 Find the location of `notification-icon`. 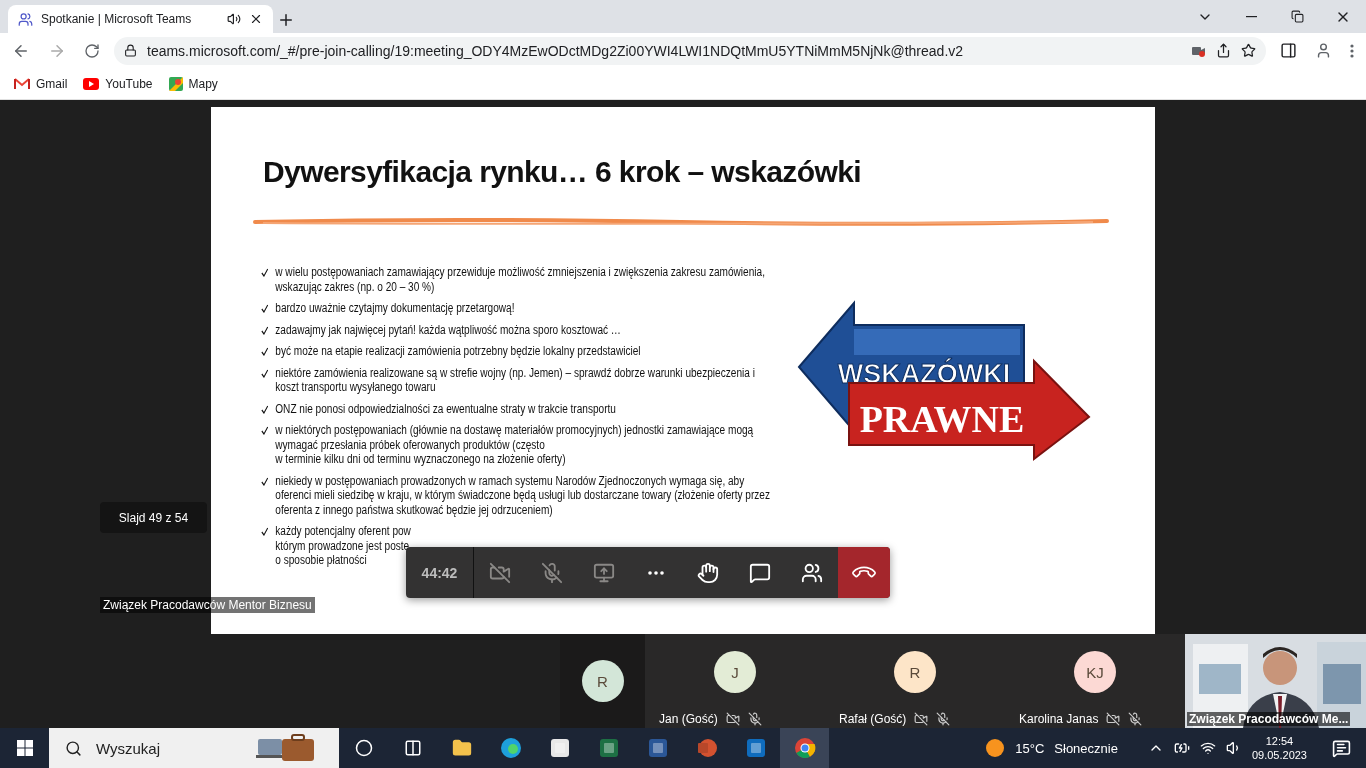

notification-icon is located at coordinates (1341, 748).